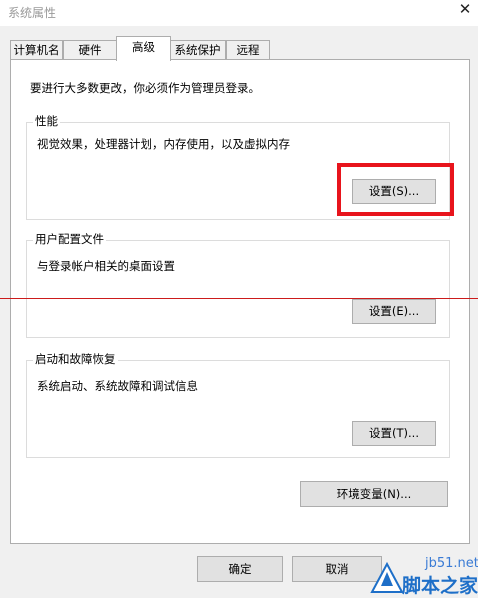 This screenshot has width=478, height=598. Describe the element at coordinates (117, 386) in the screenshot. I see `startup-recovery-description: 系统启动、系统故障和调试信息` at that location.